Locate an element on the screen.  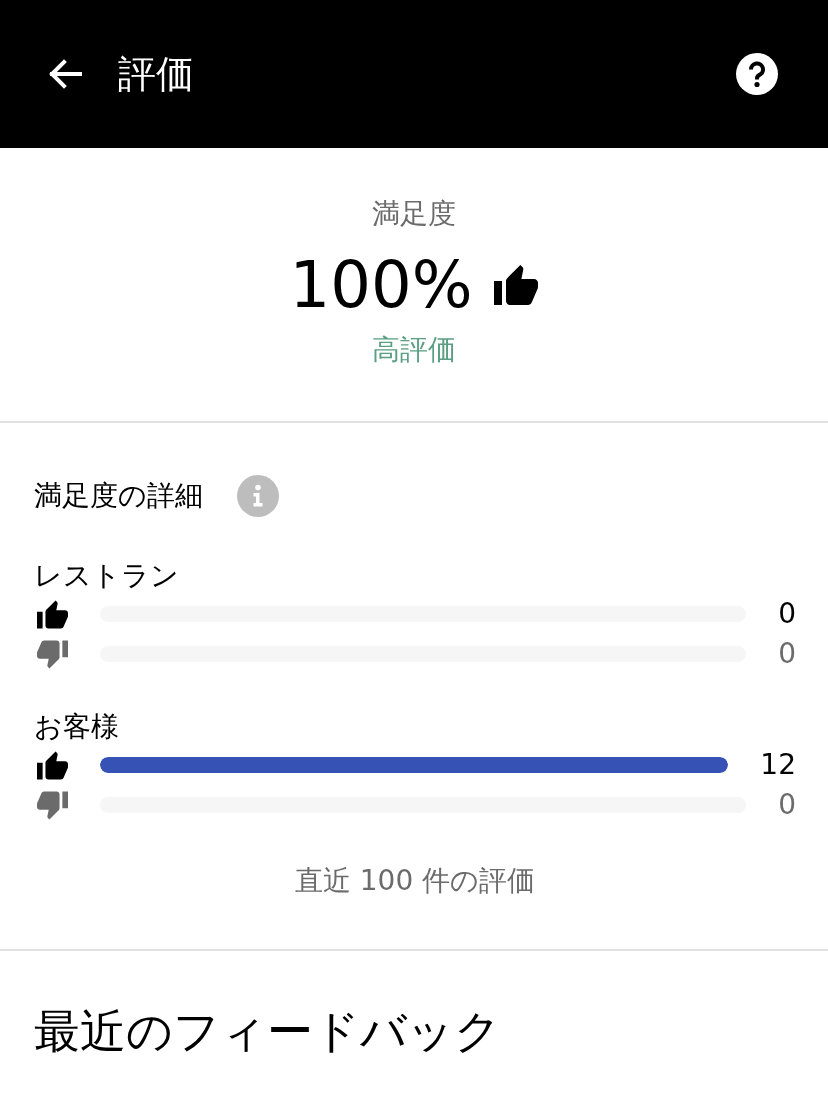
info-icon is located at coordinates (258, 496).